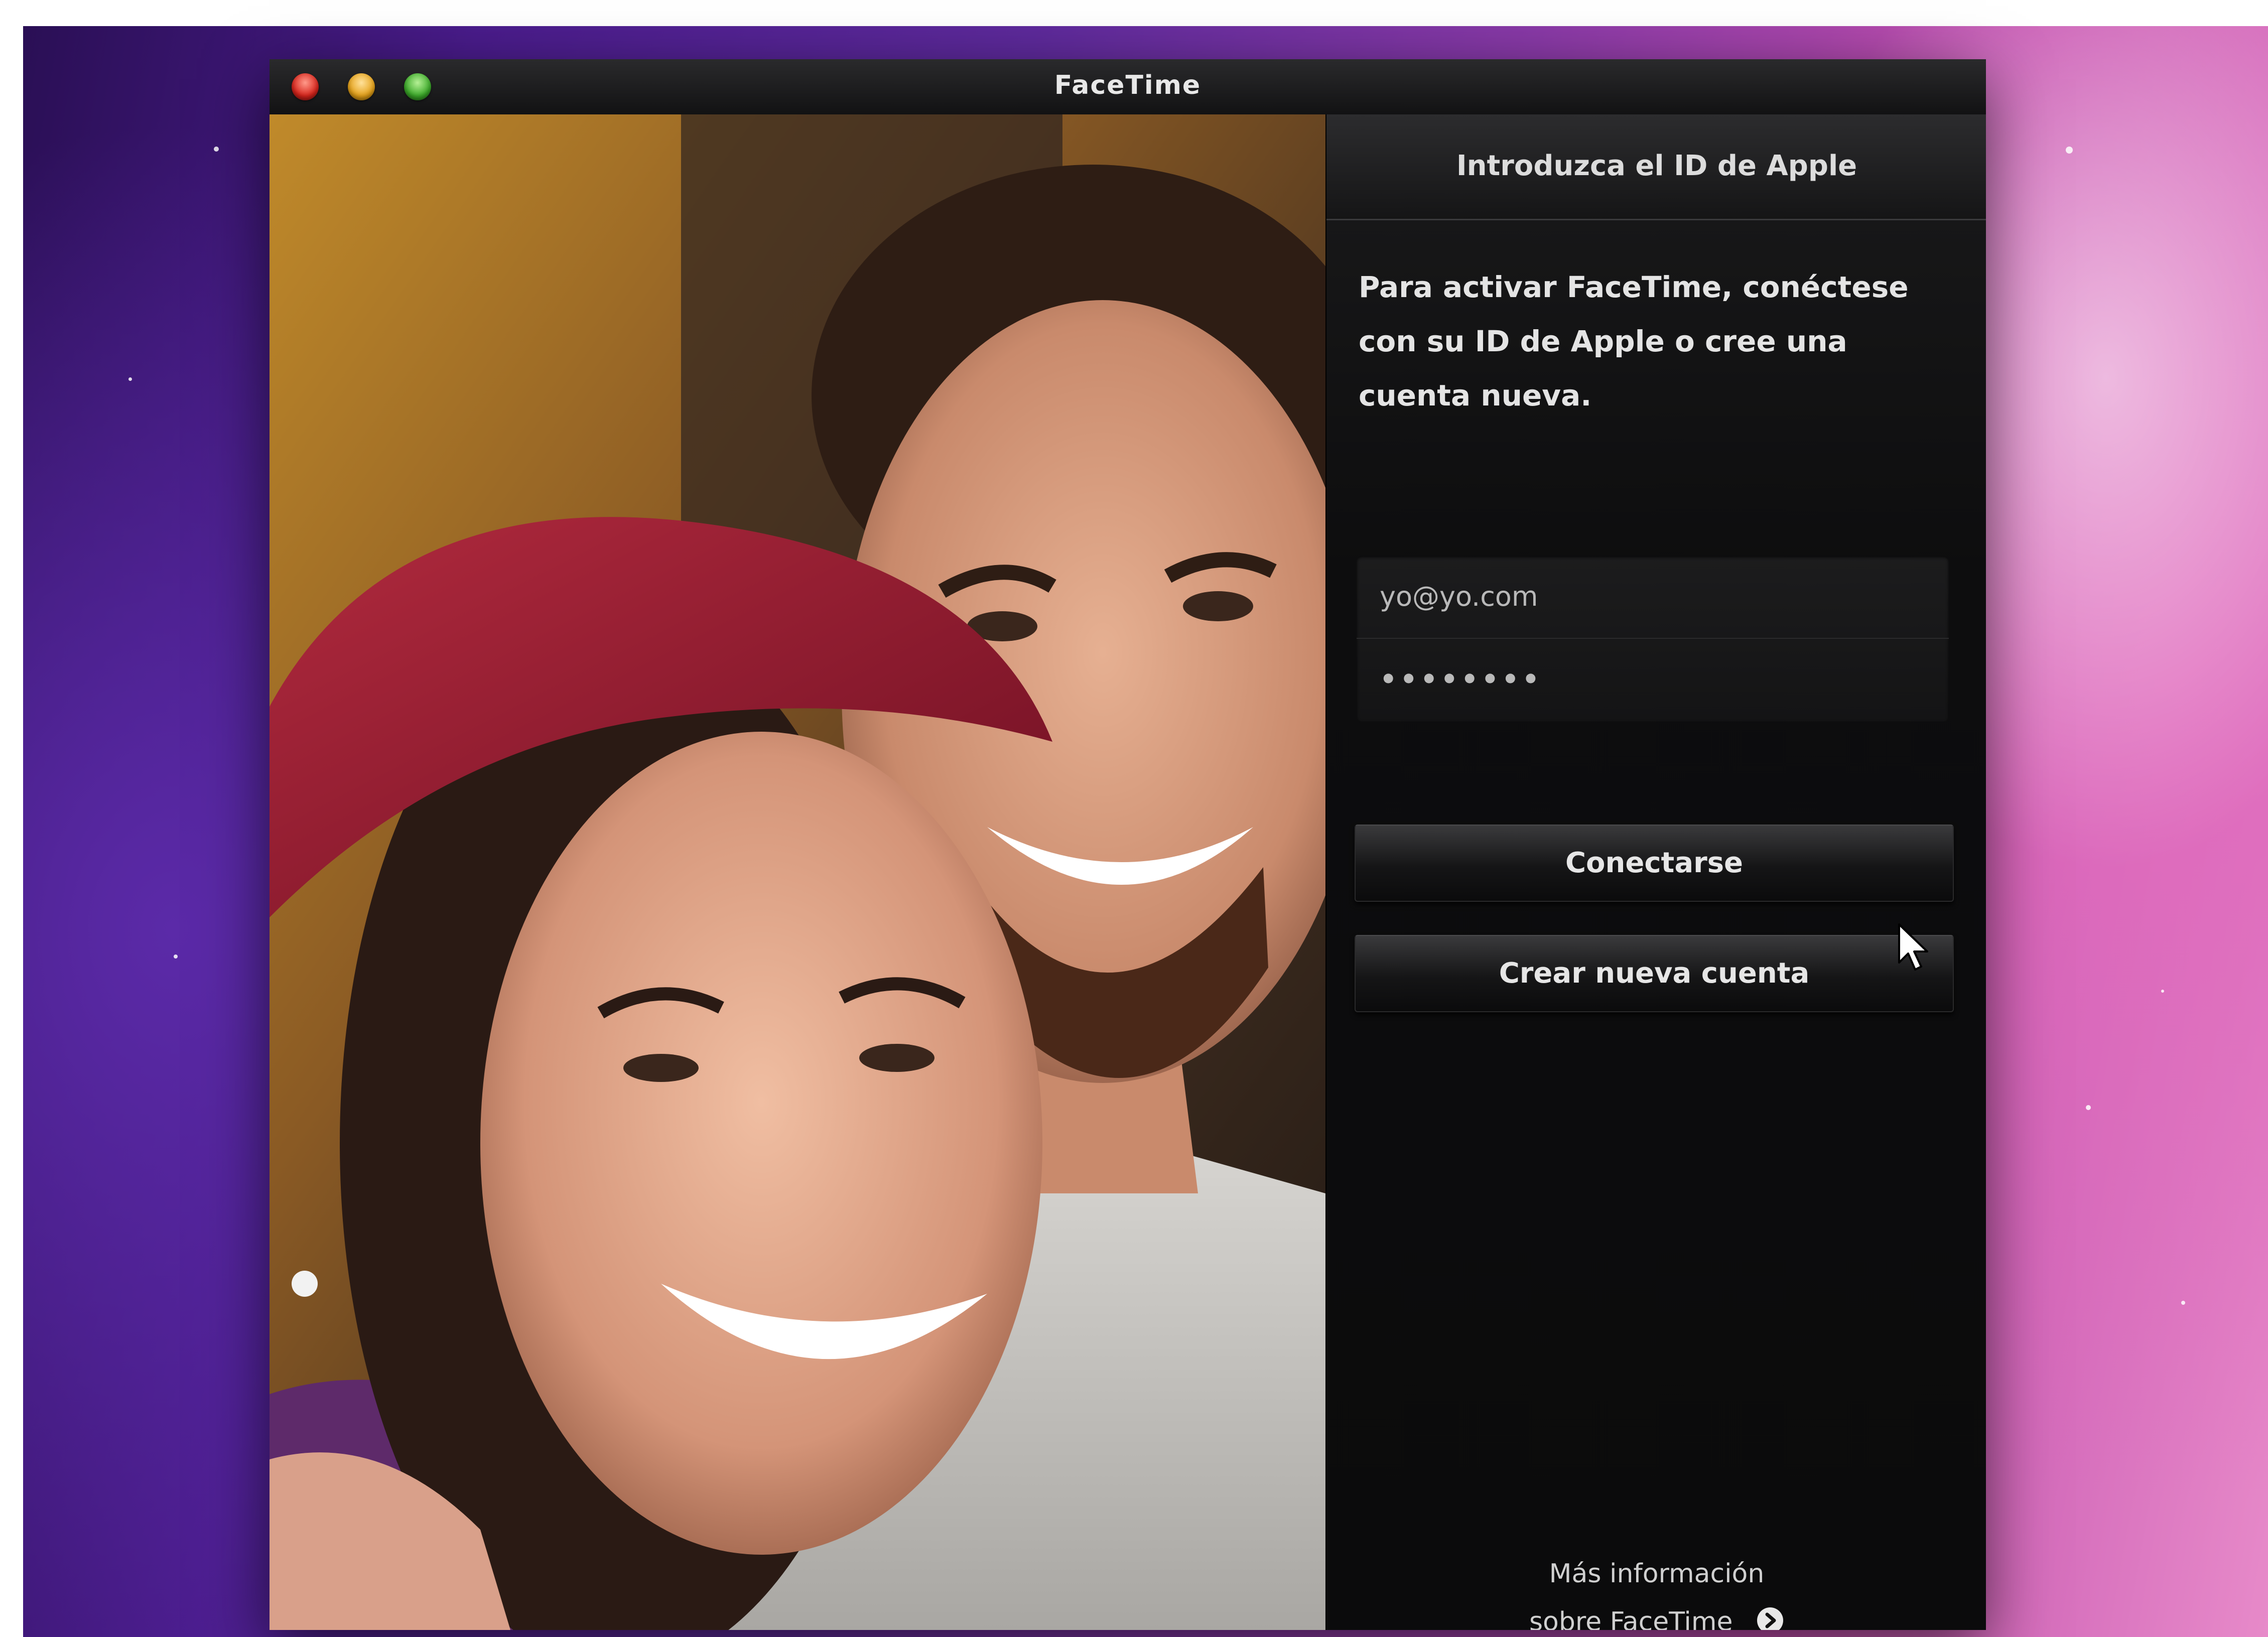  Describe the element at coordinates (1631, 1619) in the screenshot. I see `more-info-line-2-text: sobre FaceTime` at that location.